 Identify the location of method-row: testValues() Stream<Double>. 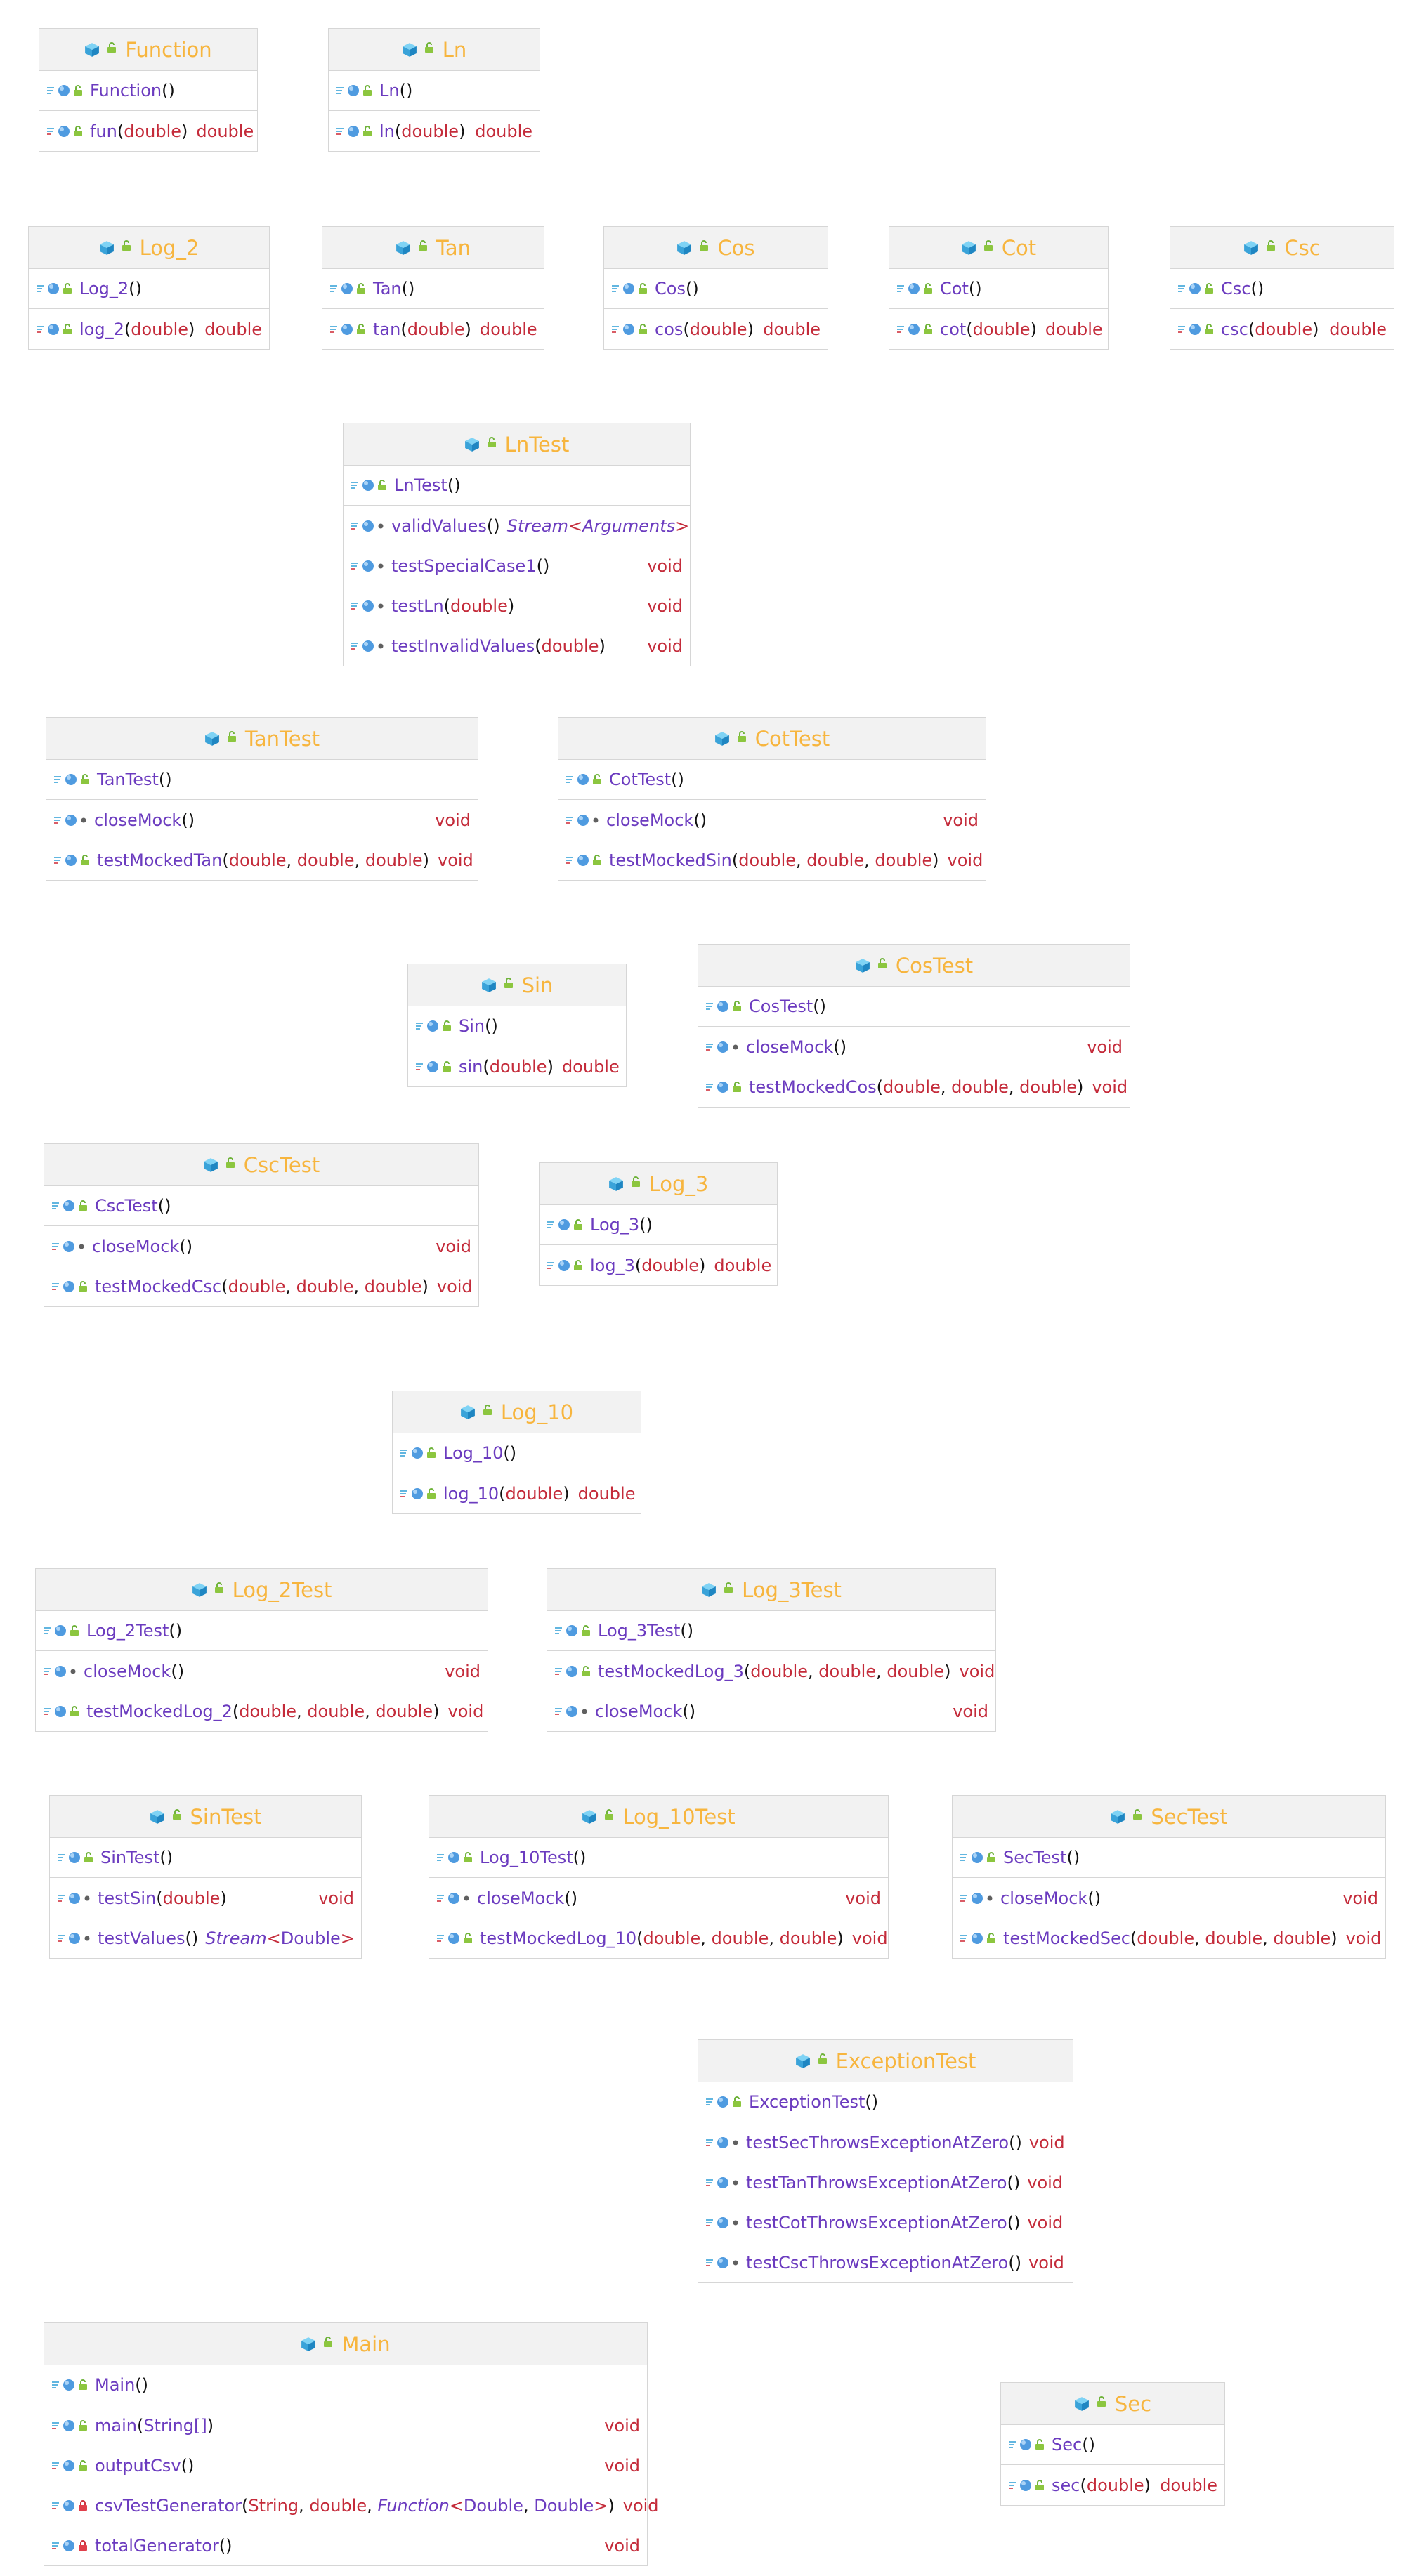
(206, 1938).